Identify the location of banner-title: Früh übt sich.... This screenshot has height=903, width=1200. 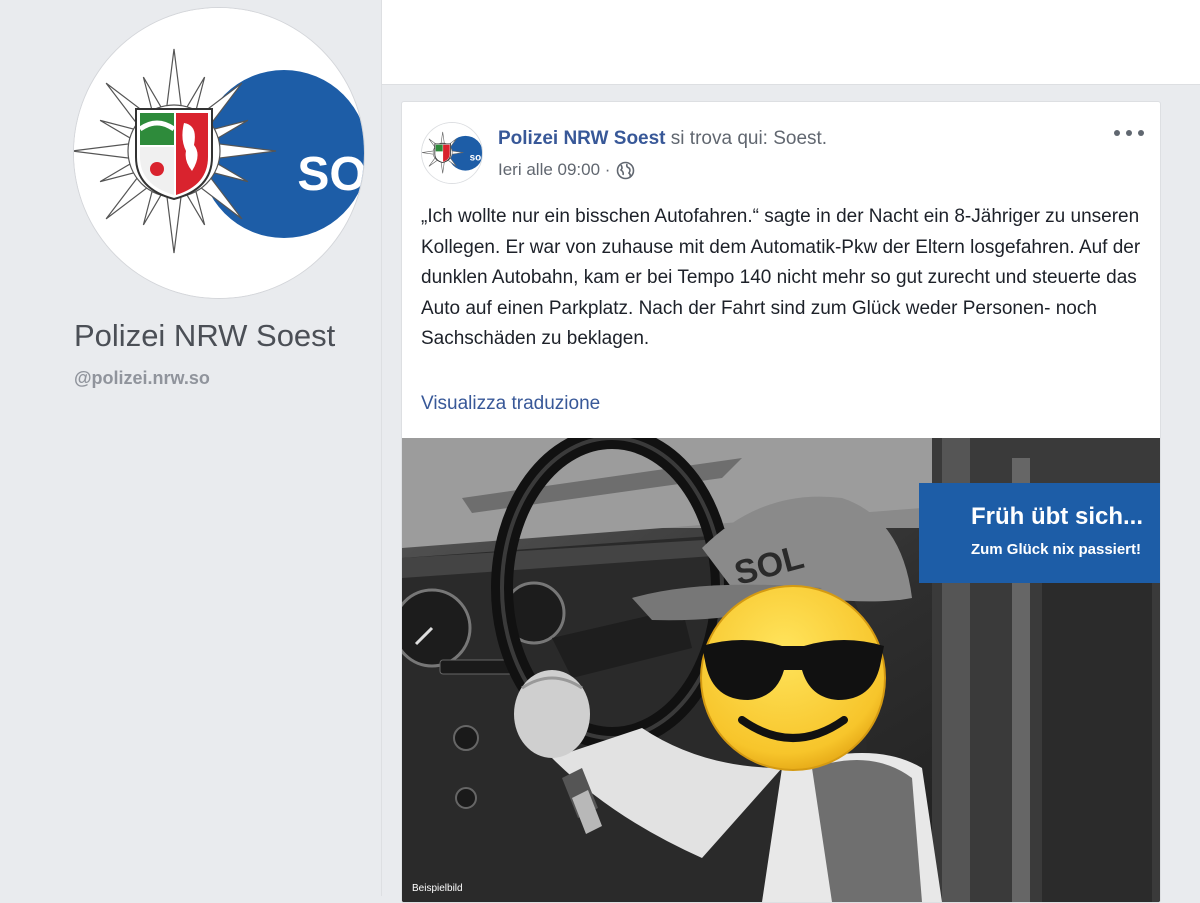
(1057, 516).